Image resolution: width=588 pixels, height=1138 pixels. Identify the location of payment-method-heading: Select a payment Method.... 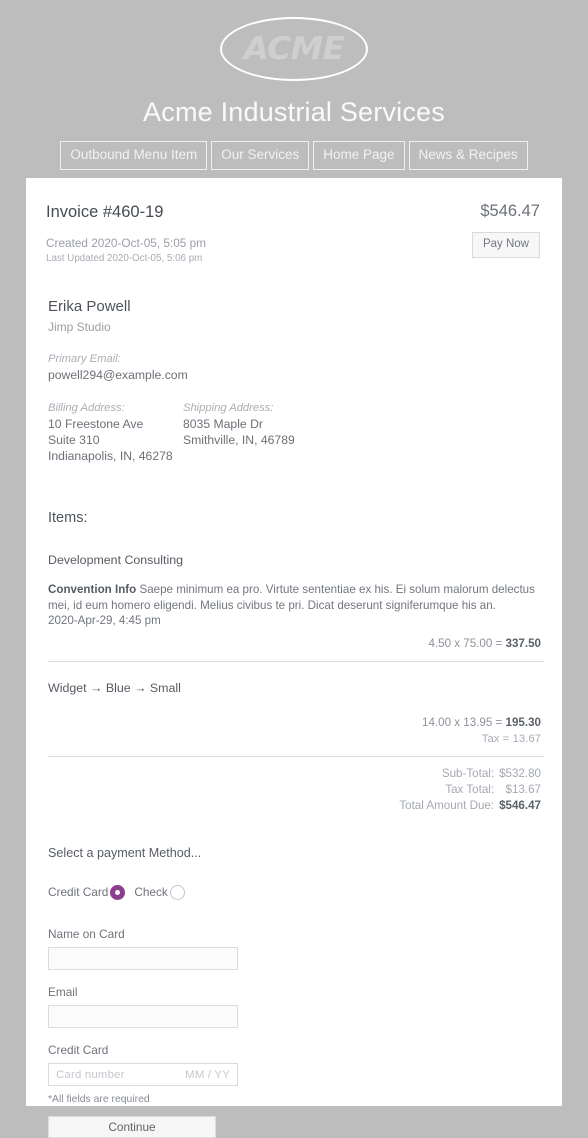
(125, 853).